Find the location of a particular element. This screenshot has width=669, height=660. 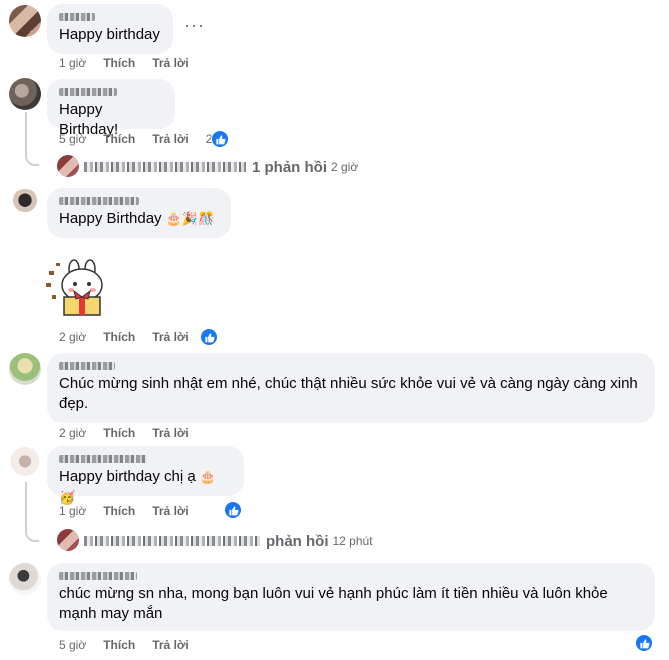

reply-count: 1 phản hồi is located at coordinates (289, 167).